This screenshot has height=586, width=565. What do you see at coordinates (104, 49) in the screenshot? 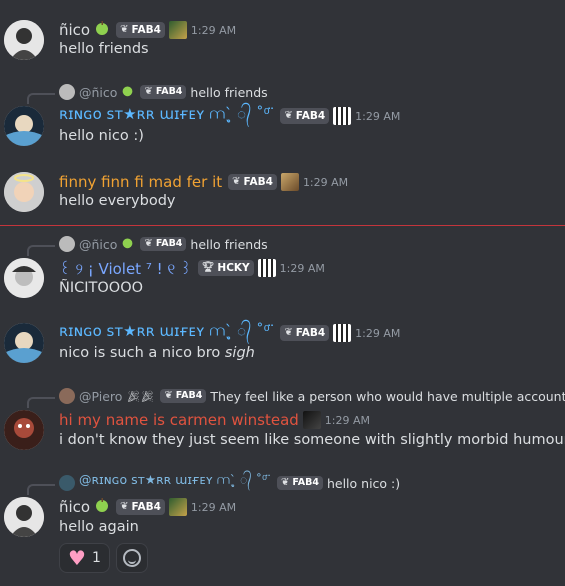
I see `message-text: hello friends` at bounding box center [104, 49].